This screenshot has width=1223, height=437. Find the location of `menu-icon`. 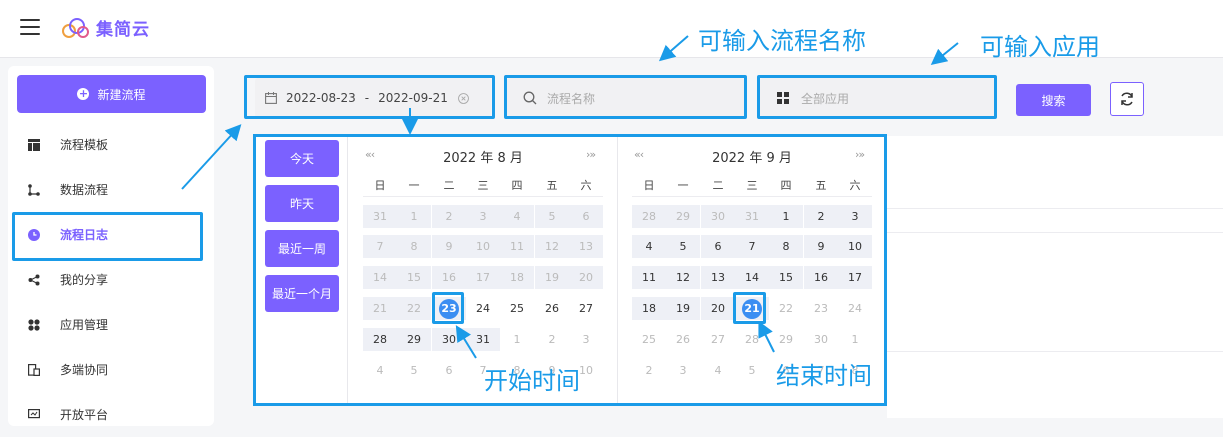

menu-icon is located at coordinates (30, 27).